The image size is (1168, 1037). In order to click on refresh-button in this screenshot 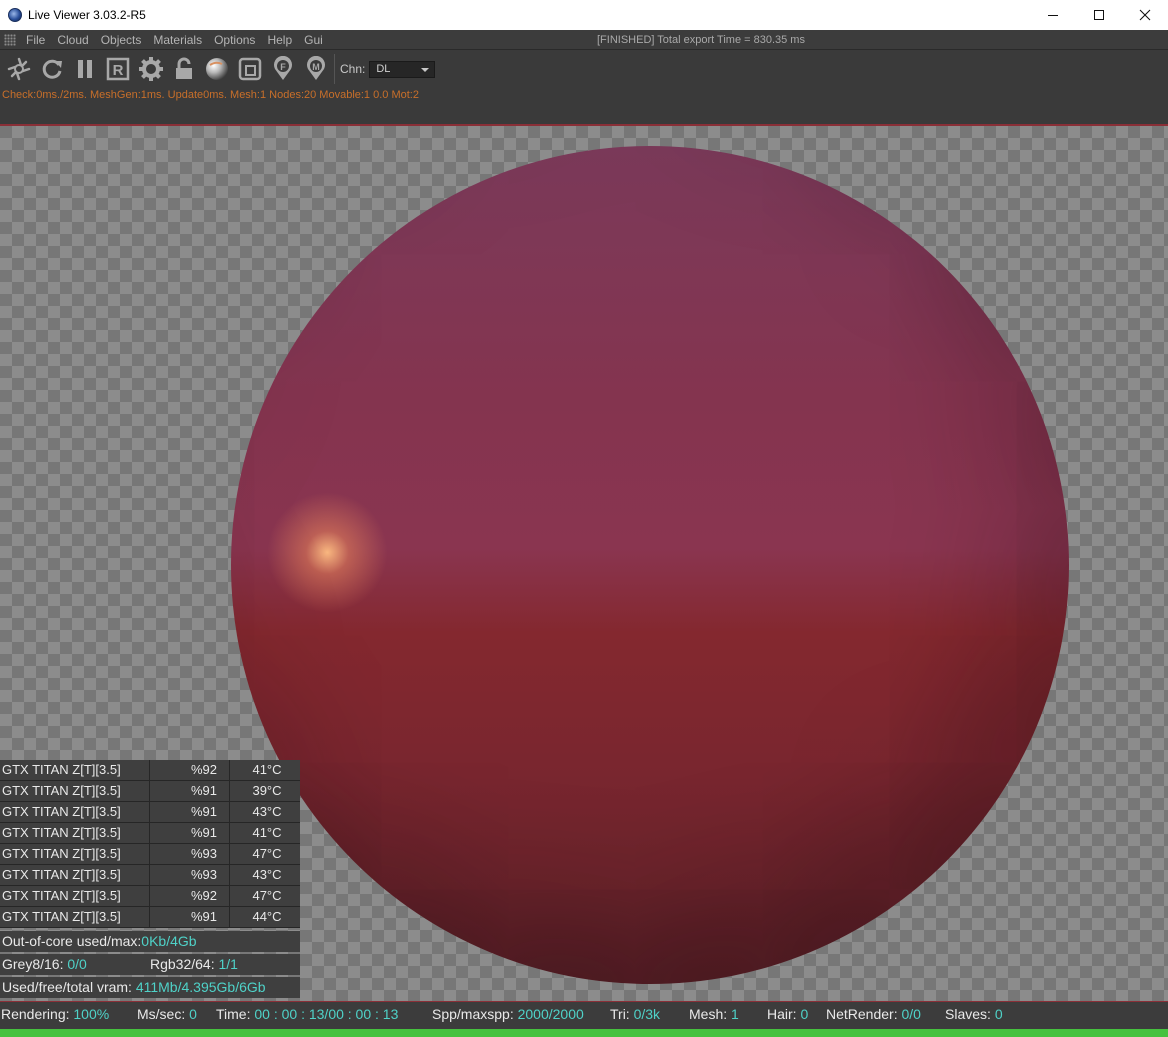, I will do `click(51, 69)`.